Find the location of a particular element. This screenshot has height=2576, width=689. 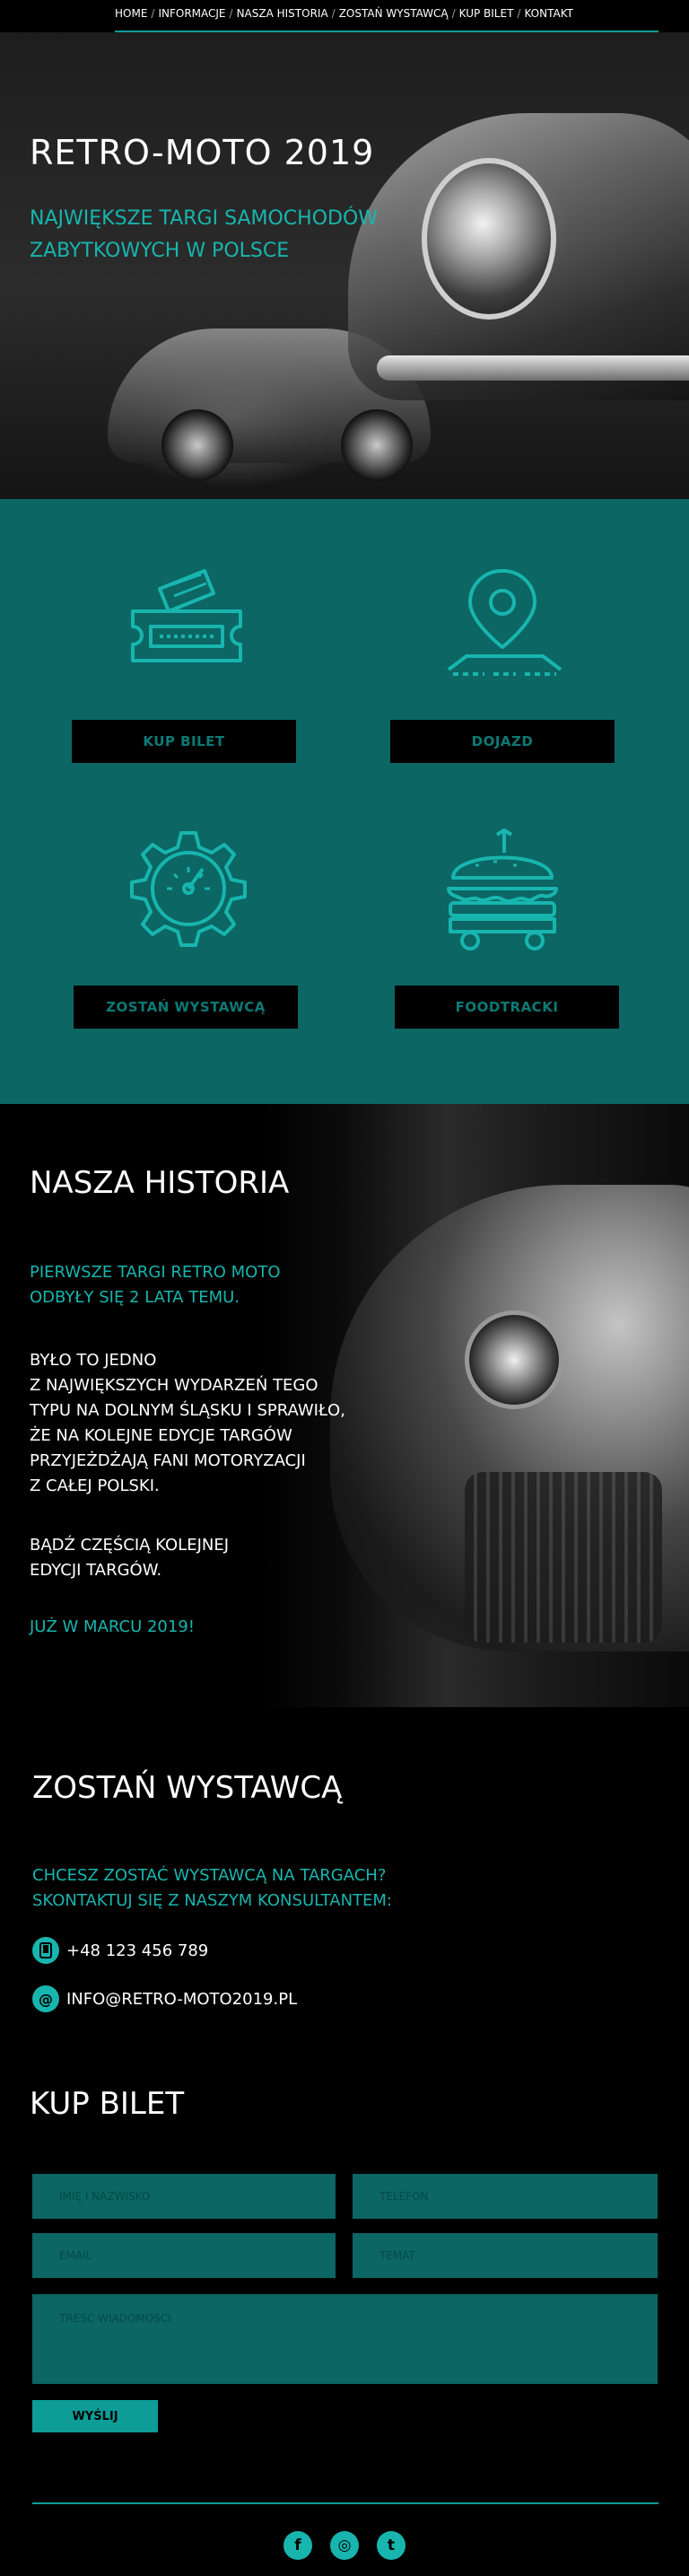

facebook-icon: f is located at coordinates (297, 2545).